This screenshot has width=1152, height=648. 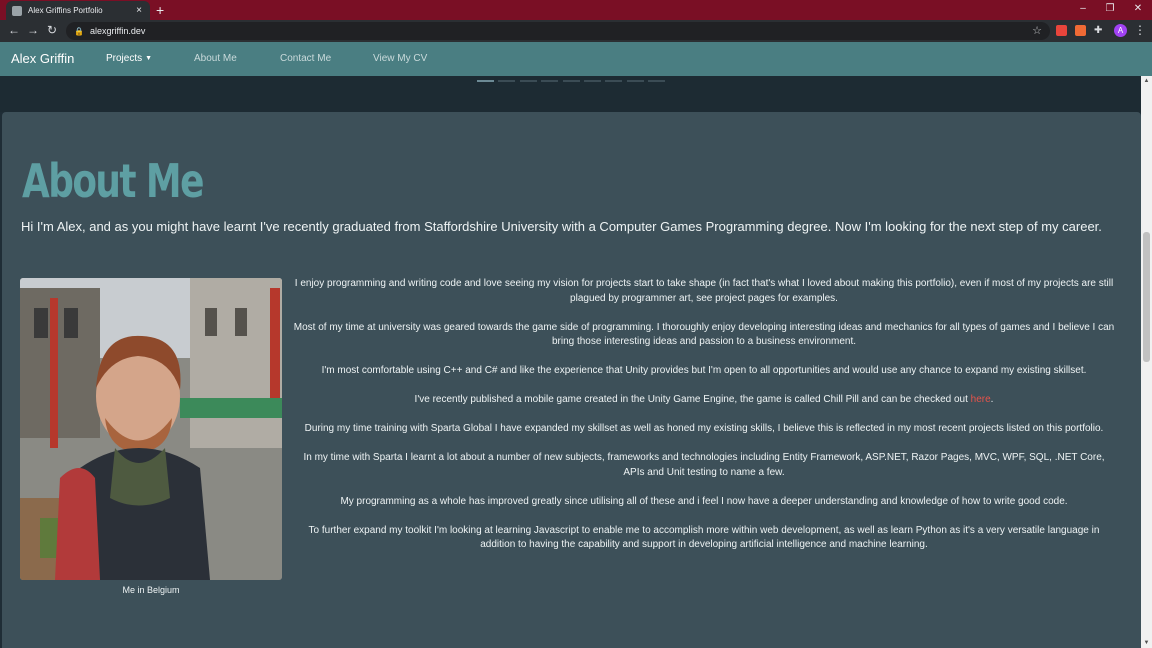 What do you see at coordinates (1083, 9) in the screenshot?
I see `minimize-button: –` at bounding box center [1083, 9].